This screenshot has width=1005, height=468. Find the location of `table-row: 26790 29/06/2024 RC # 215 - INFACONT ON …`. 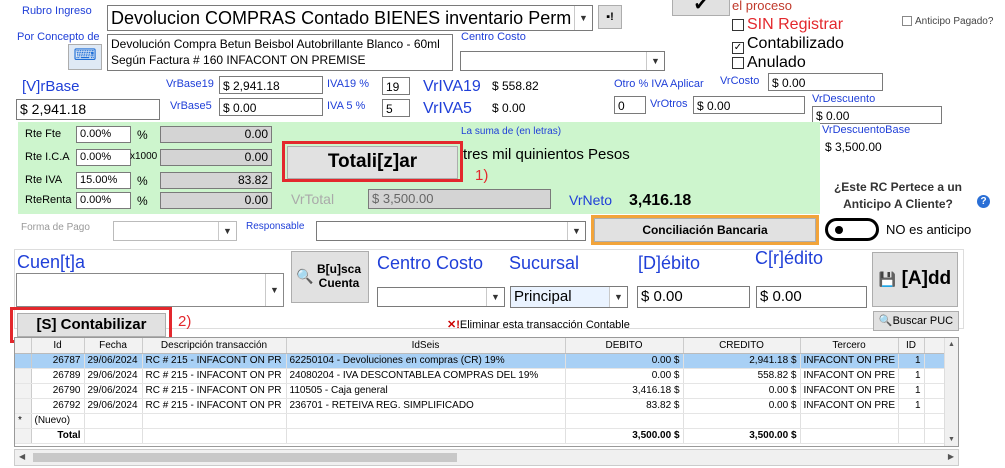

table-row: 26790 29/06/2024 RC # 215 - INFACONT ON … is located at coordinates (480, 391).